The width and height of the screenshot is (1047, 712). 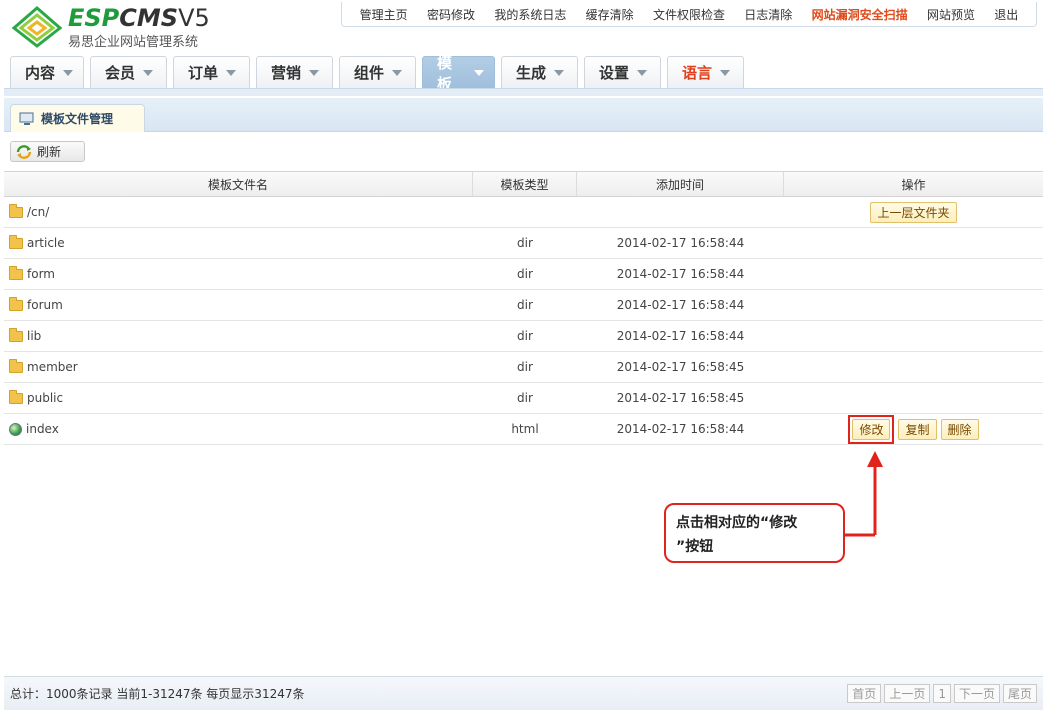 What do you see at coordinates (294, 72) in the screenshot?
I see `menu-marketing: 营销` at bounding box center [294, 72].